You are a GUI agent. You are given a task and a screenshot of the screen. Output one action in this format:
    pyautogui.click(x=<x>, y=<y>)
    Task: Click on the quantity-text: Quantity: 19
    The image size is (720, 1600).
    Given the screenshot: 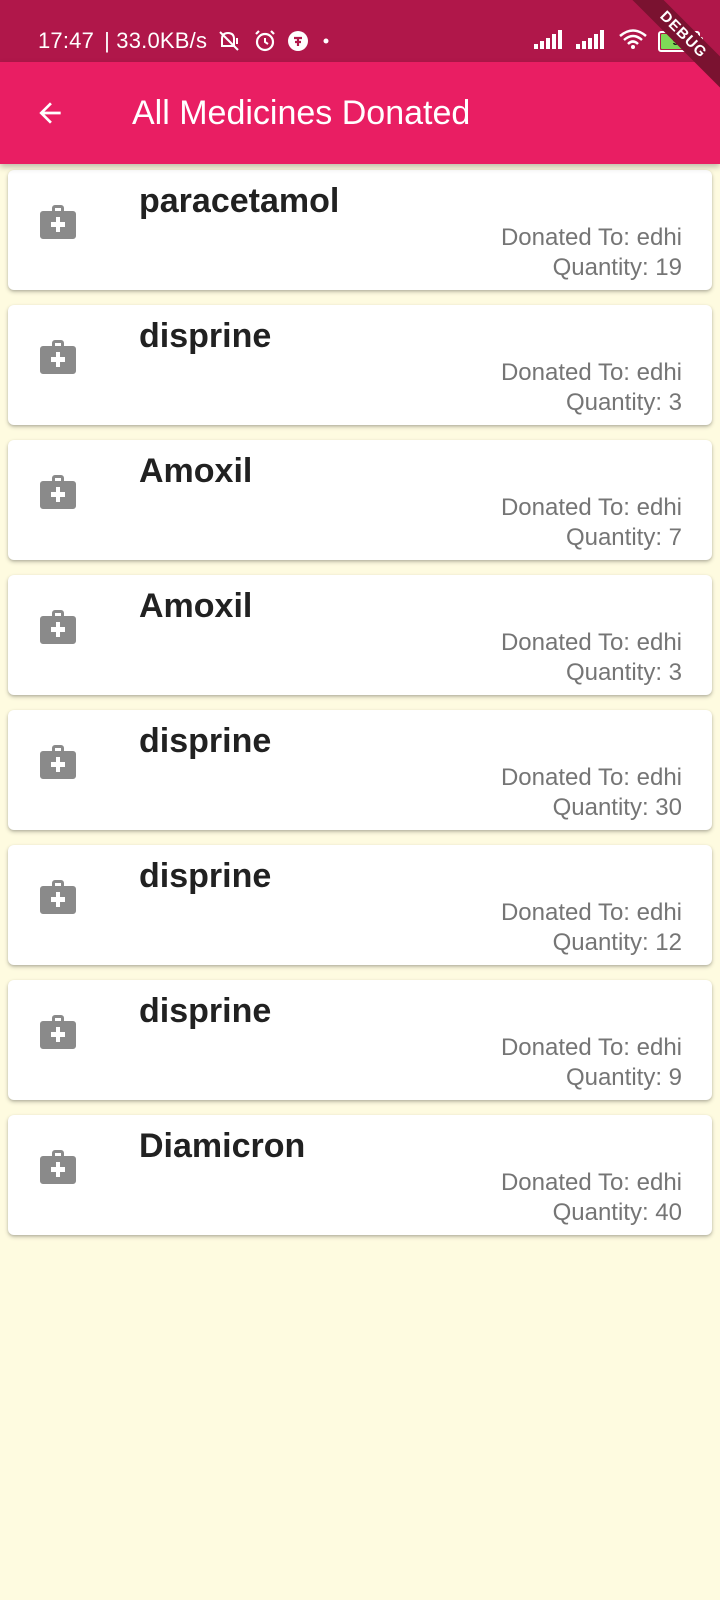 What is the action you would take?
    pyautogui.click(x=617, y=267)
    